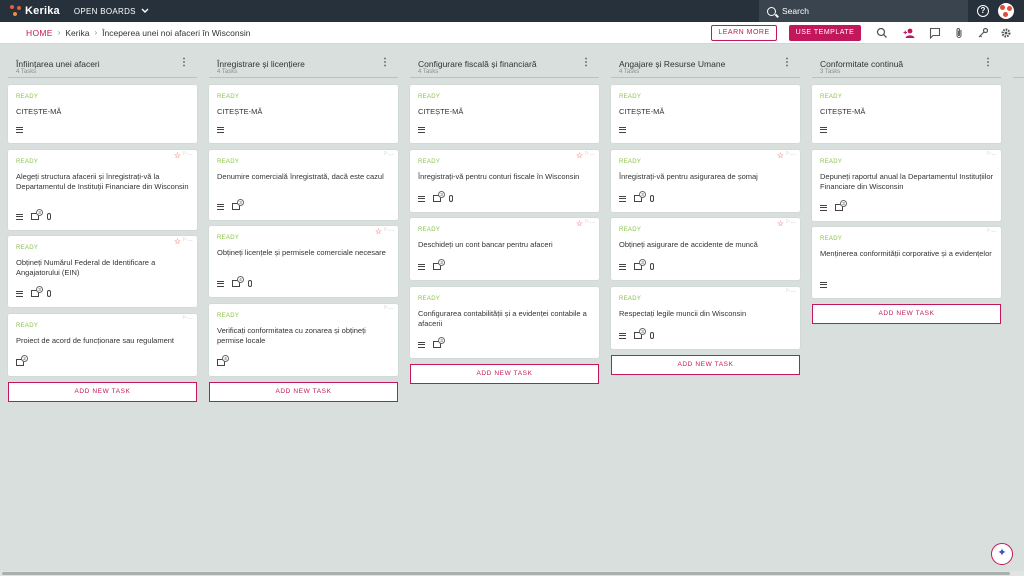 This screenshot has width=1024, height=576. What do you see at coordinates (238, 281) in the screenshot?
I see `checklist-icon: 4` at bounding box center [238, 281].